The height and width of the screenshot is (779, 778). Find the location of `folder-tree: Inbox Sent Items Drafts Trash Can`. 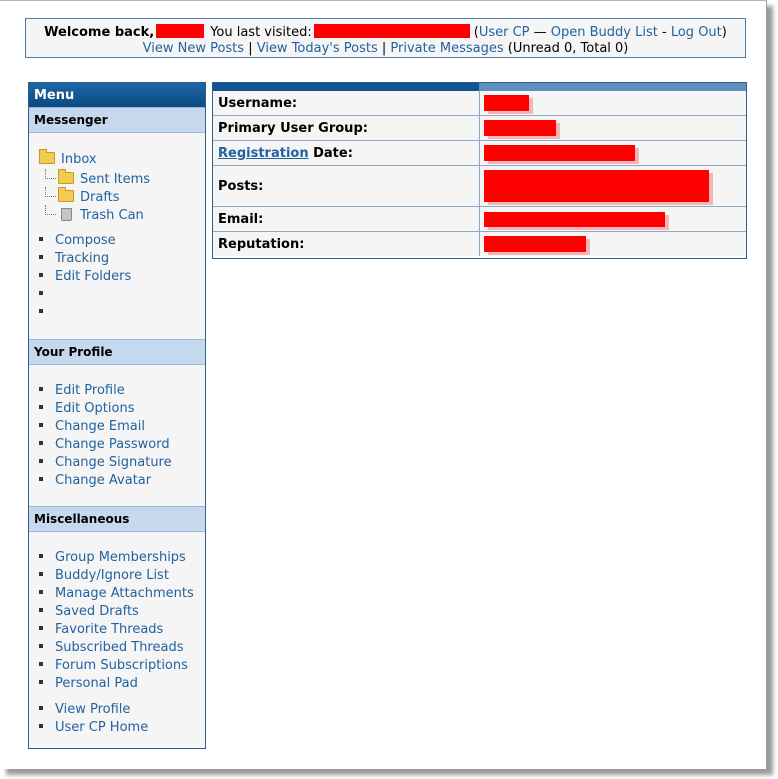

folder-tree: Inbox Sent Items Drafts Trash Can is located at coordinates (117, 178).